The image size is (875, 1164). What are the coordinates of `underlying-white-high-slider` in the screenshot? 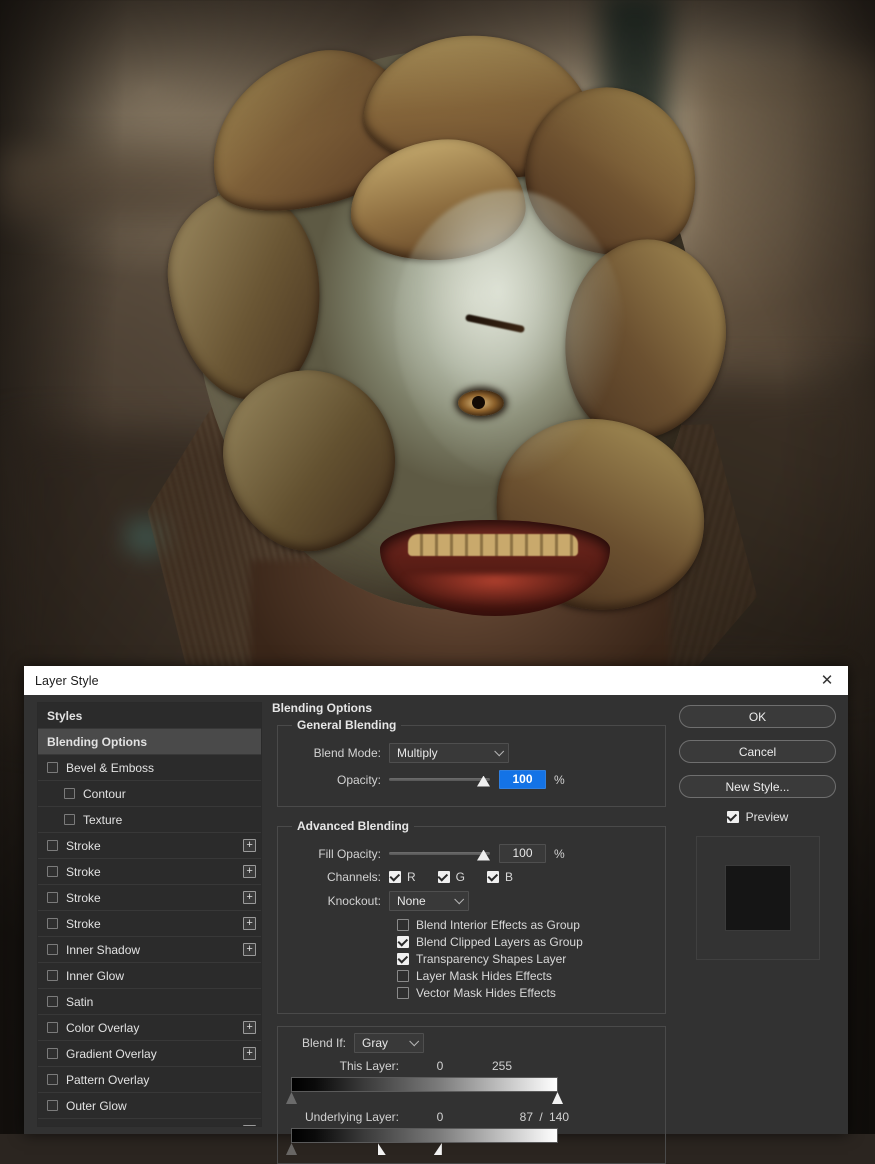 It's located at (437, 1149).